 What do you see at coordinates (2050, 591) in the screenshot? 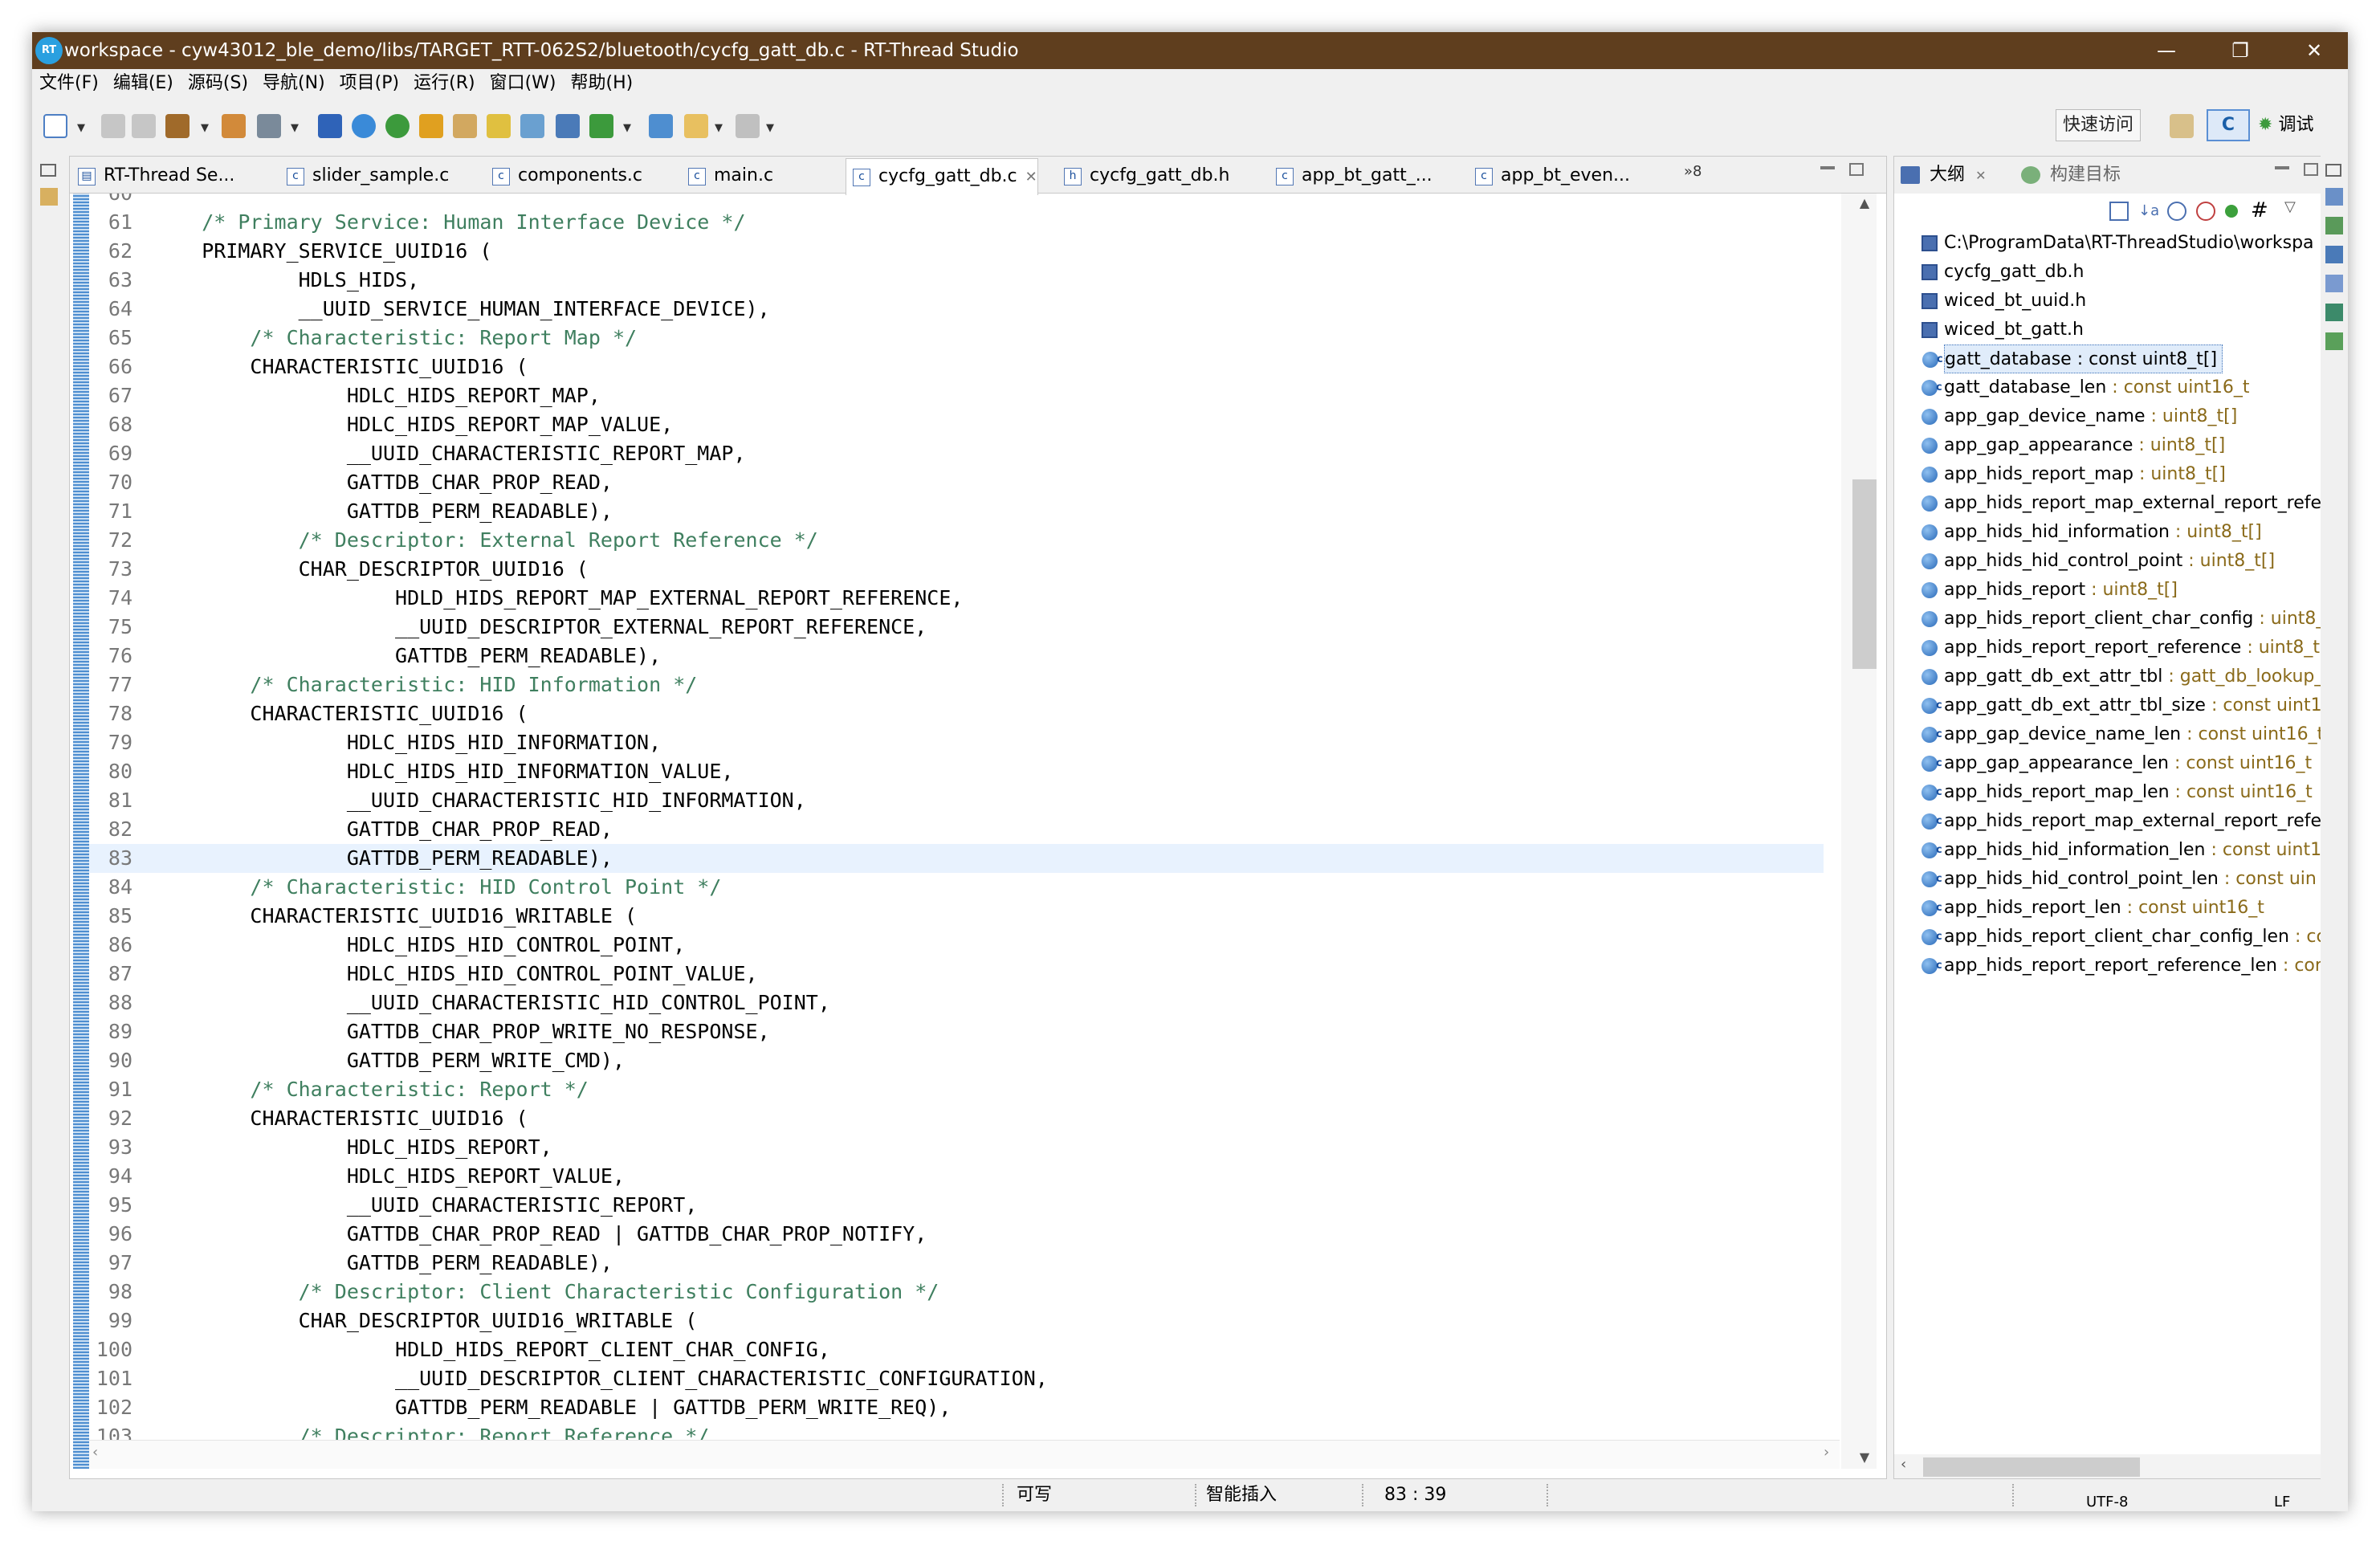
I see `outline-item: app_hids_report : uint8_t[]` at bounding box center [2050, 591].